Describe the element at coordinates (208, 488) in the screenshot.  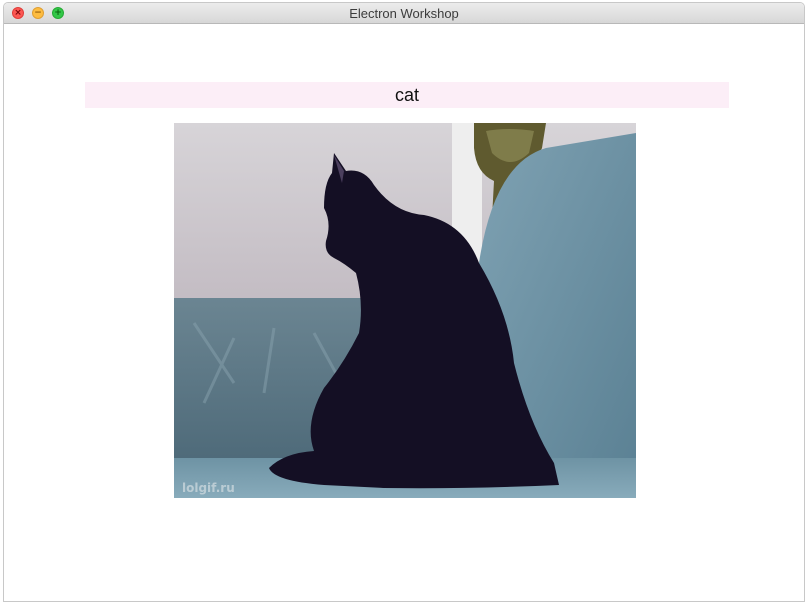
I see `watermark: lolgif.ru` at that location.